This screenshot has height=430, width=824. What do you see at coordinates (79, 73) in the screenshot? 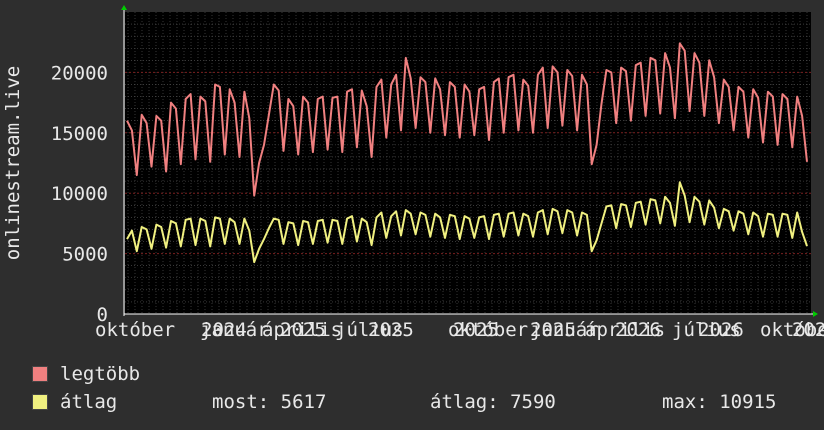
I see `y-tick-label: 20000` at bounding box center [79, 73].